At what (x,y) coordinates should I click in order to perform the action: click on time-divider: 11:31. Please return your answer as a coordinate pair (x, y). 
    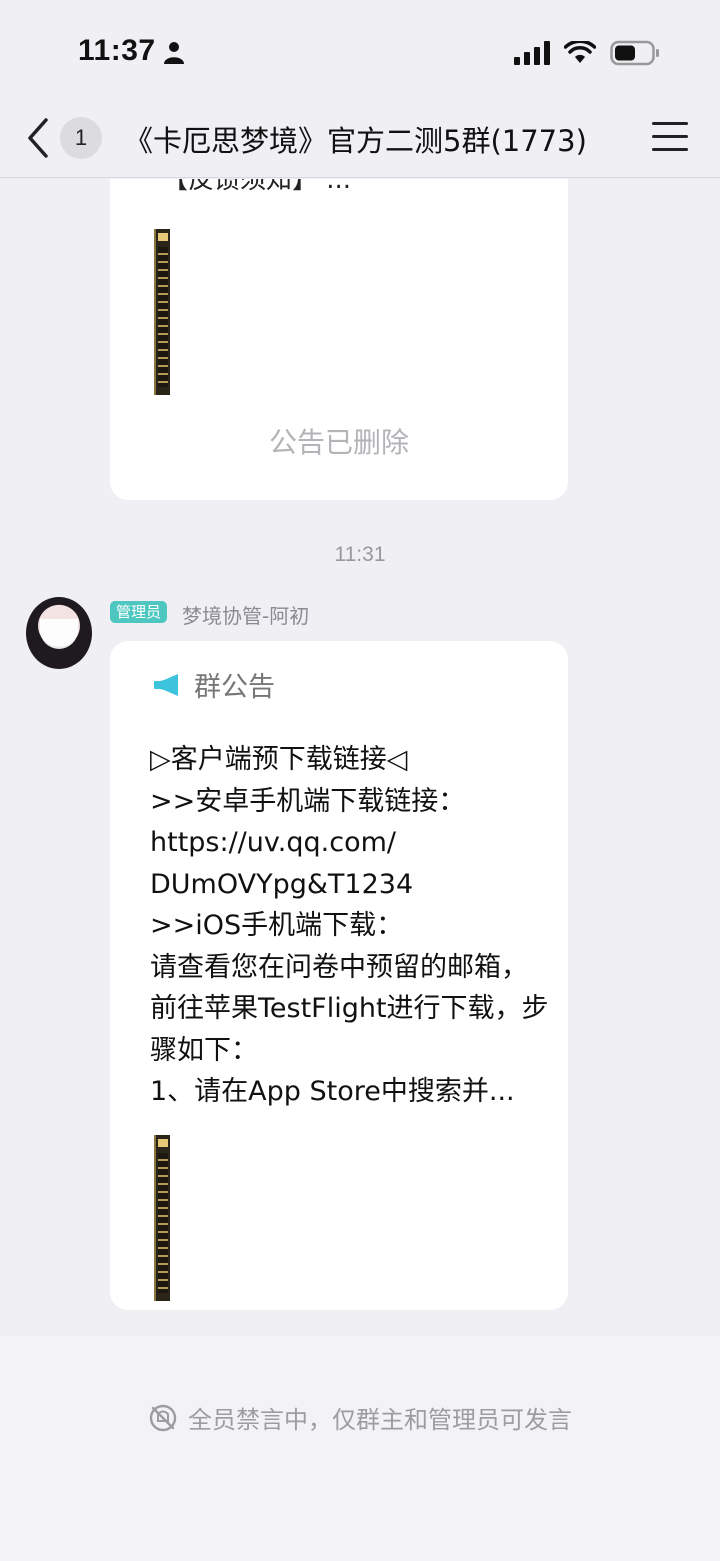
    Looking at the image, I should click on (360, 554).